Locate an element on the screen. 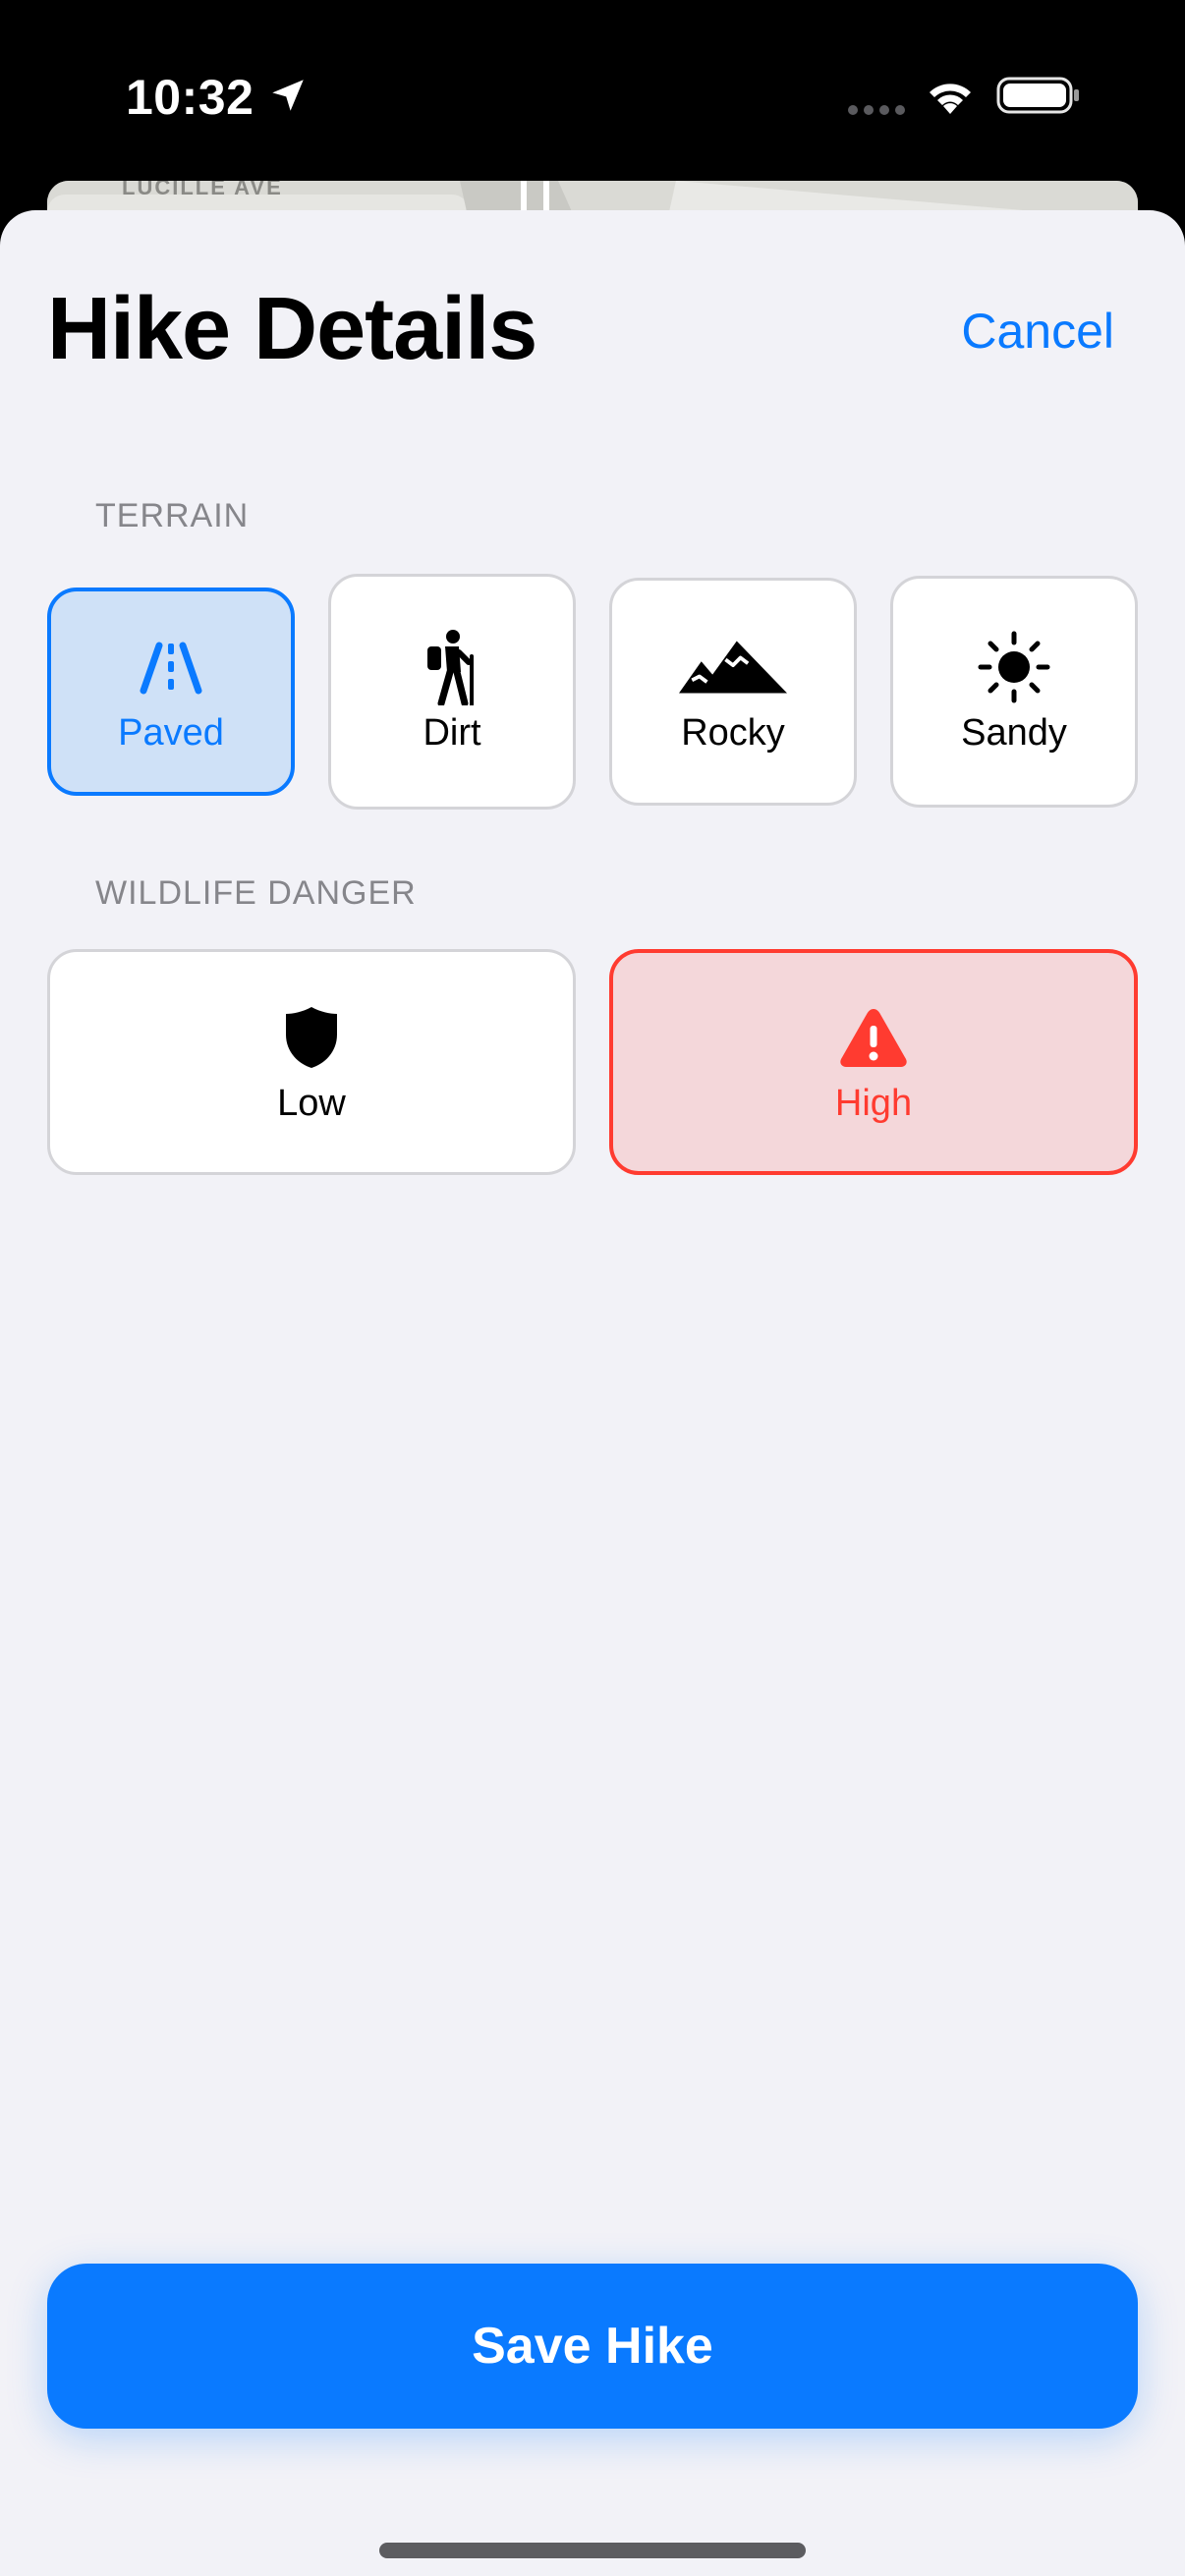 The width and height of the screenshot is (1185, 2576). status-bar: 10:32 is located at coordinates (592, 93).